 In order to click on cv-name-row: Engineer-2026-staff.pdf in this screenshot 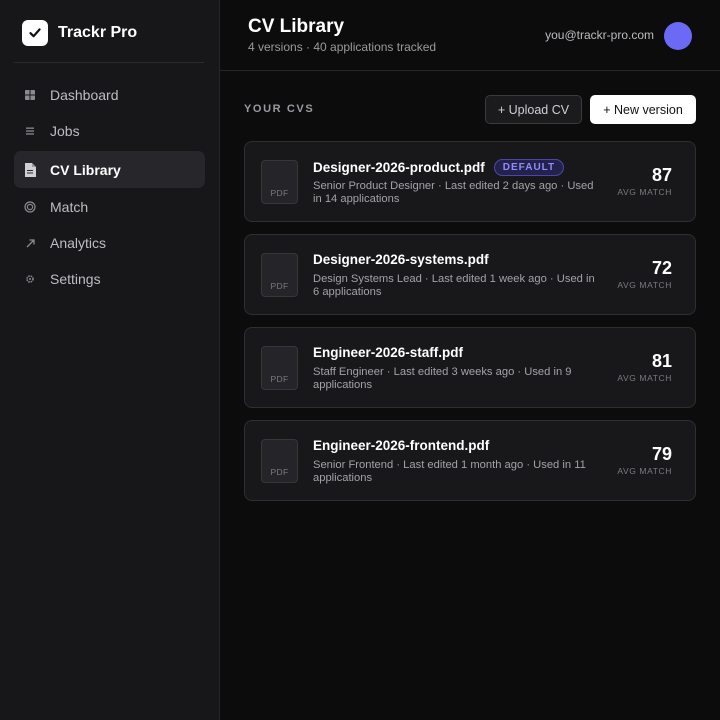, I will do `click(388, 352)`.